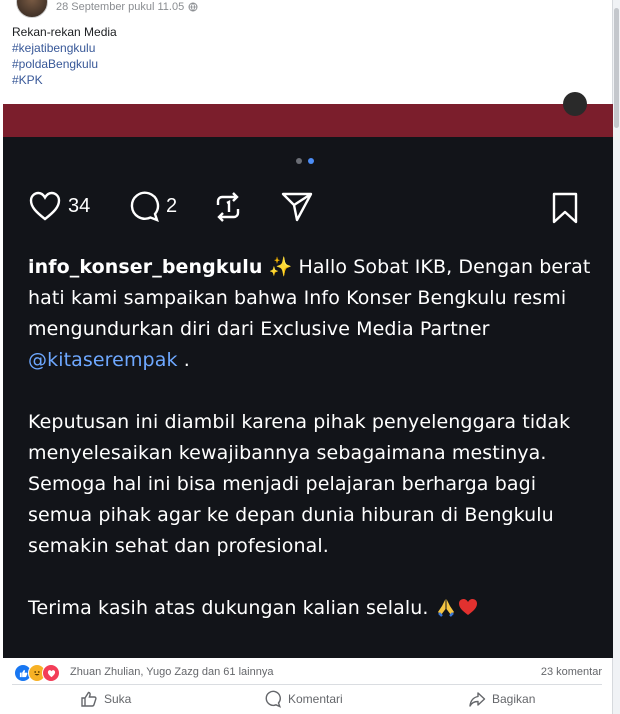  What do you see at coordinates (575, 104) in the screenshot?
I see `image-corner-circle` at bounding box center [575, 104].